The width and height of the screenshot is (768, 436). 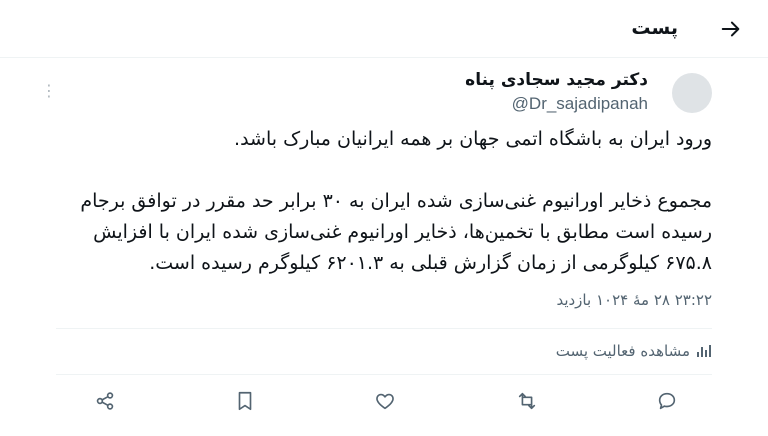 What do you see at coordinates (692, 93) in the screenshot?
I see `avatar` at bounding box center [692, 93].